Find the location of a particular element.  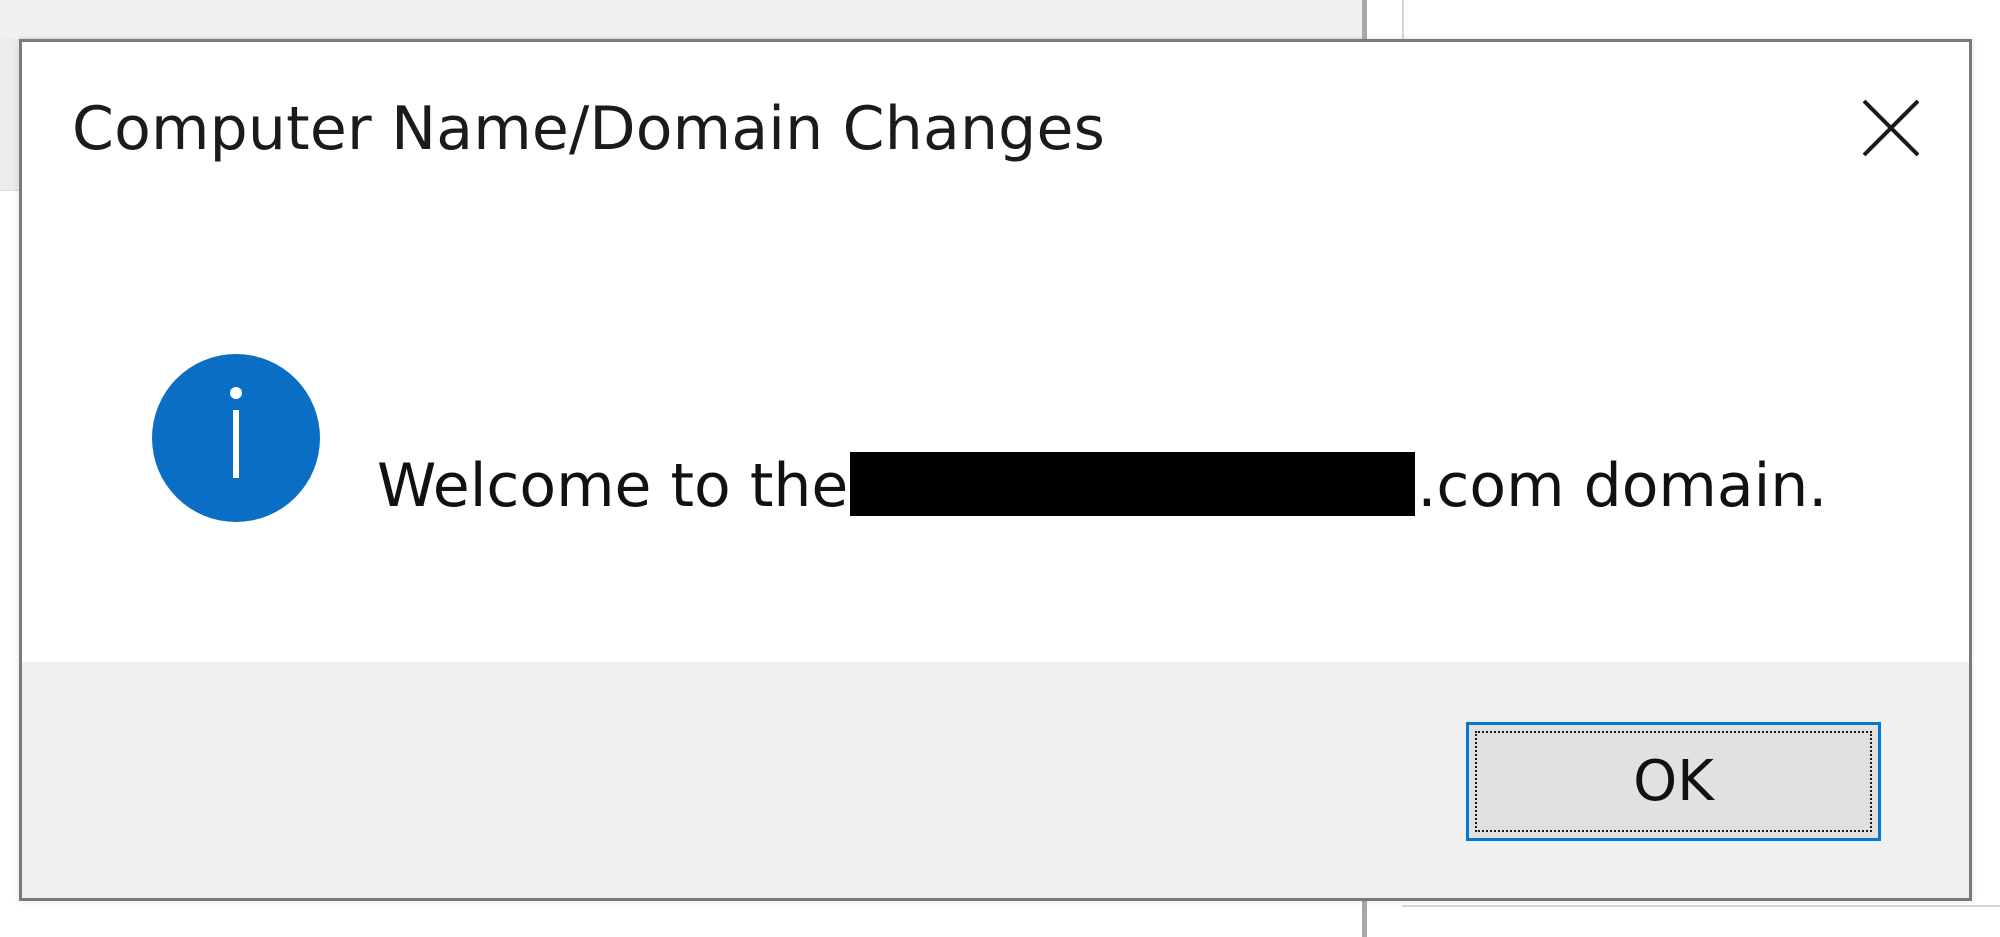

close-button is located at coordinates (1891, 128).